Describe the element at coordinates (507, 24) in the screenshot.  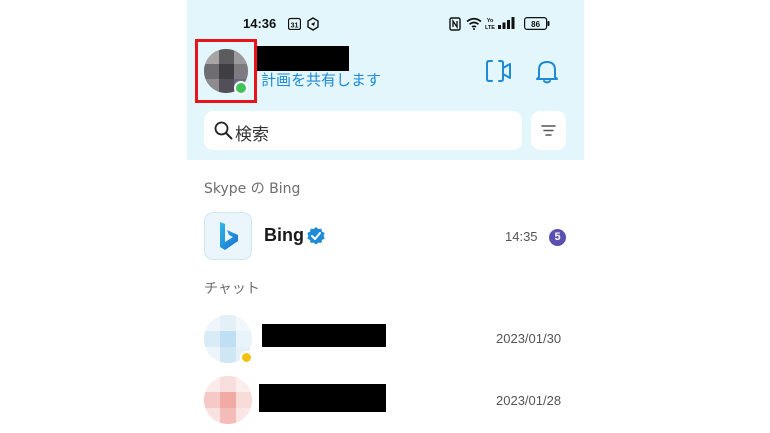
I see `signal-icon` at that location.